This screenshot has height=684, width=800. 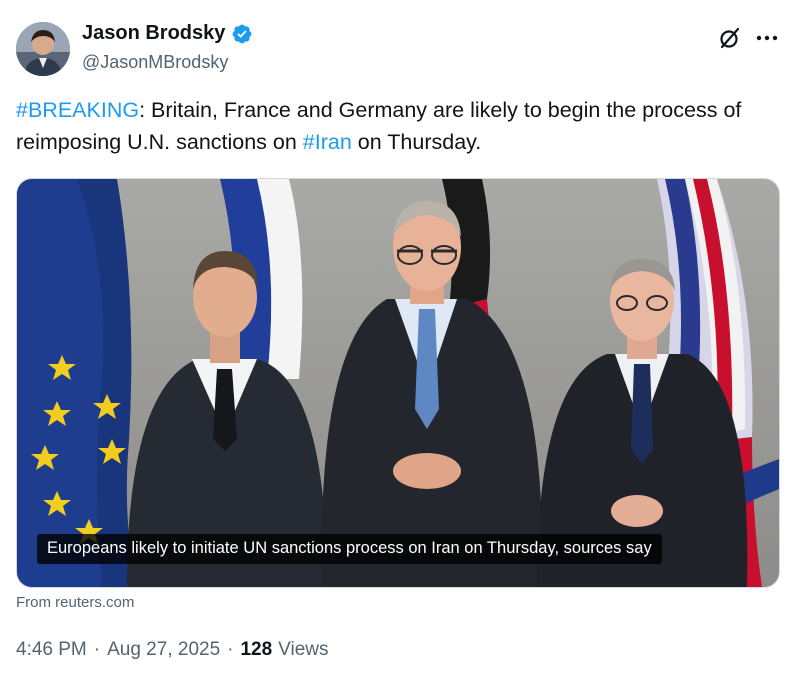 What do you see at coordinates (256, 650) in the screenshot?
I see `views-count: 128` at bounding box center [256, 650].